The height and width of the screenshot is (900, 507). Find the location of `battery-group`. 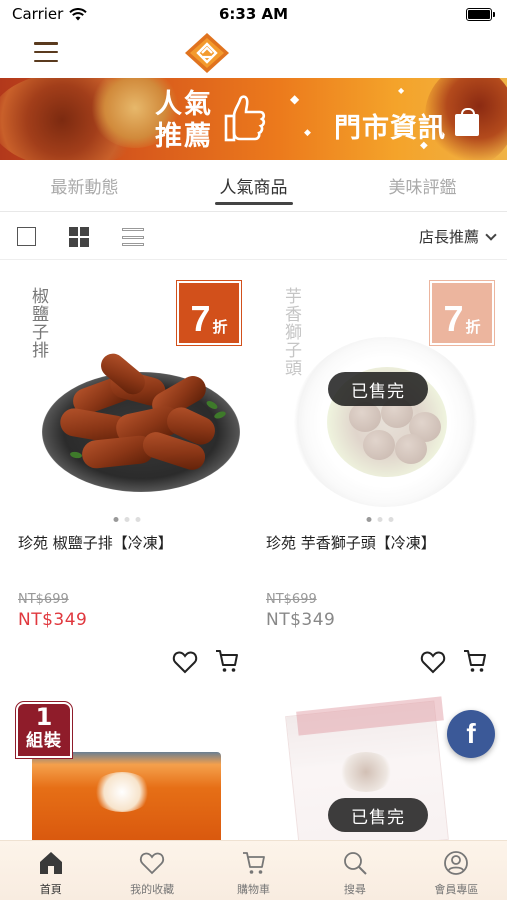

battery-group is located at coordinates (480, 14).